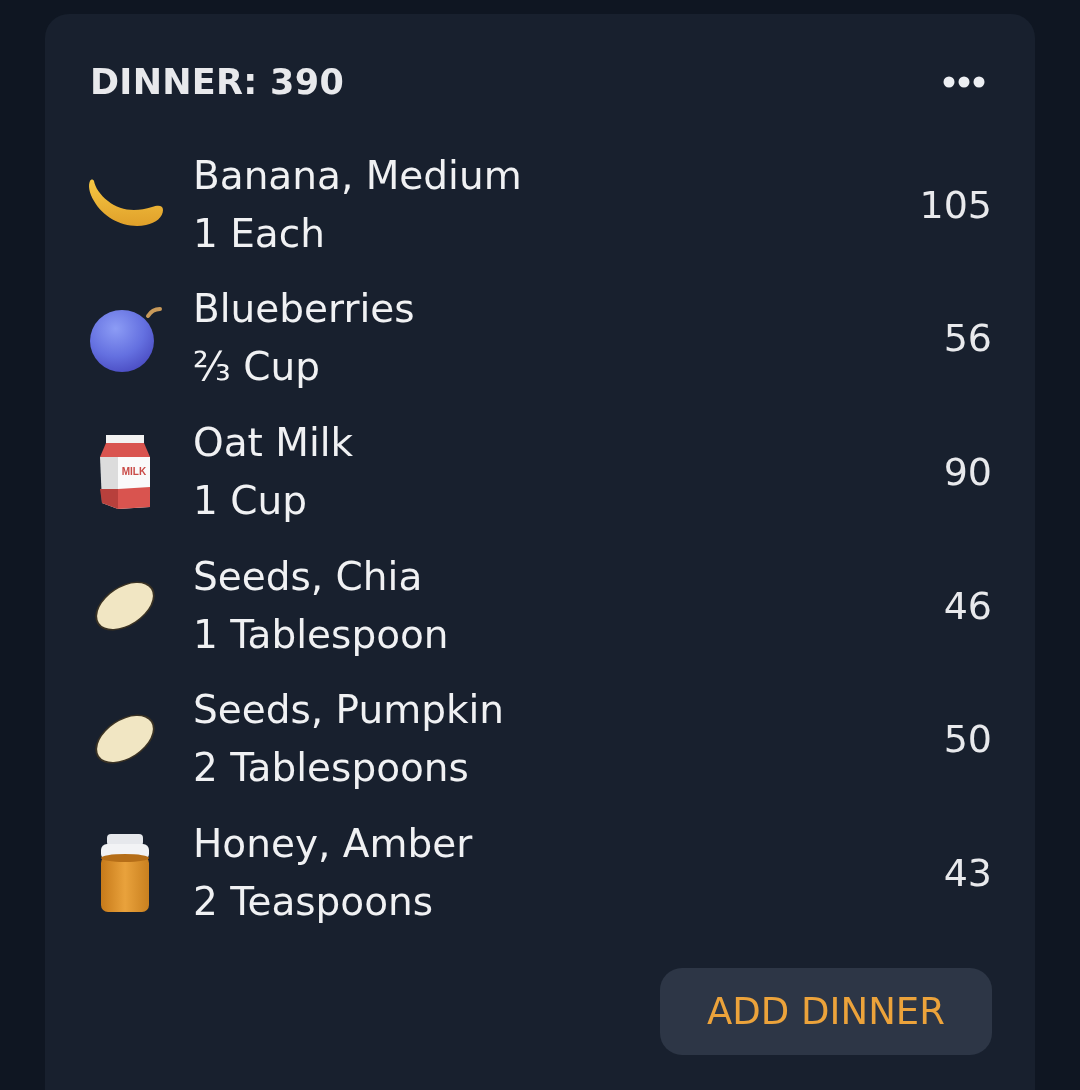  Describe the element at coordinates (358, 175) in the screenshot. I see `food-name: Banana, Medium` at that location.